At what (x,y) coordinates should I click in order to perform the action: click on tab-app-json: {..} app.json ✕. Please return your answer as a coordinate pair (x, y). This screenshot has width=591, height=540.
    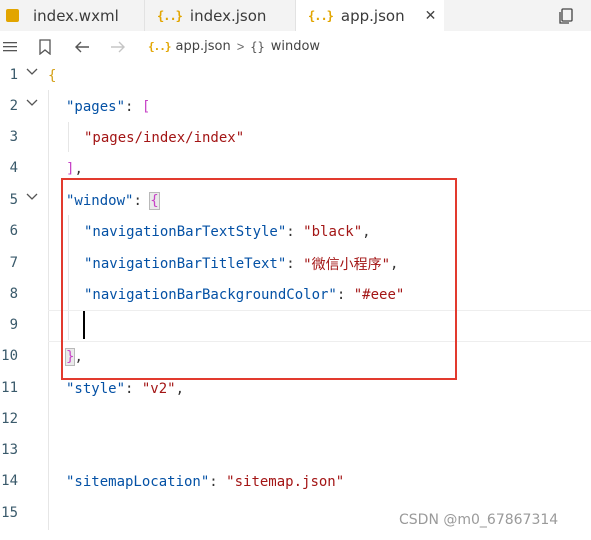
    Looking at the image, I should click on (370, 15).